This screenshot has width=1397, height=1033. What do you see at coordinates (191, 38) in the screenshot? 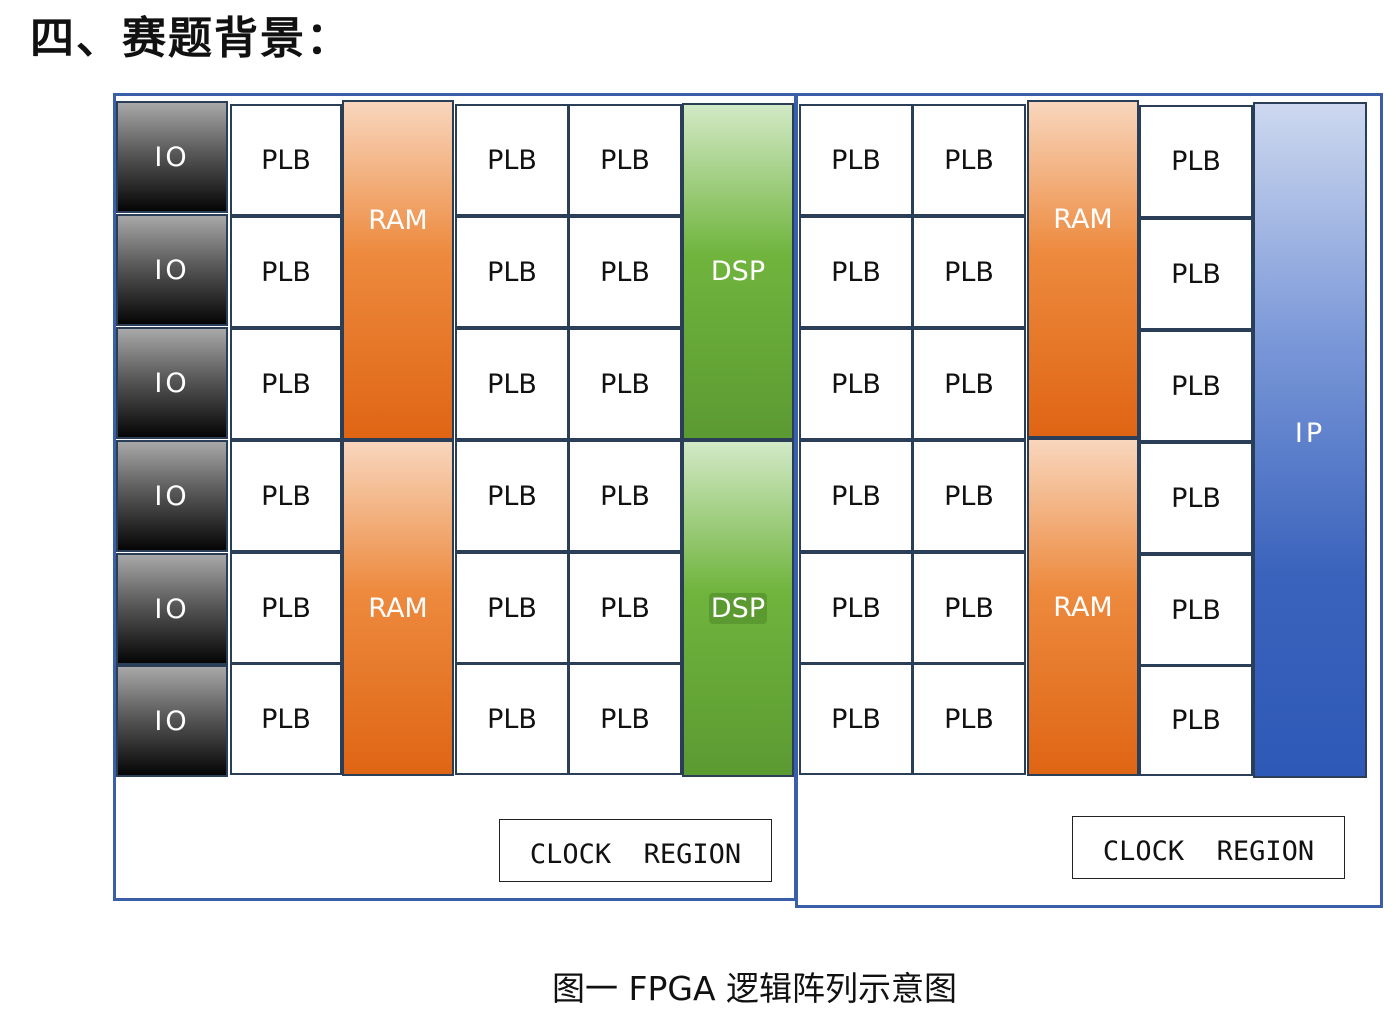
I see `section-heading: 四、赛题背景：` at bounding box center [191, 38].